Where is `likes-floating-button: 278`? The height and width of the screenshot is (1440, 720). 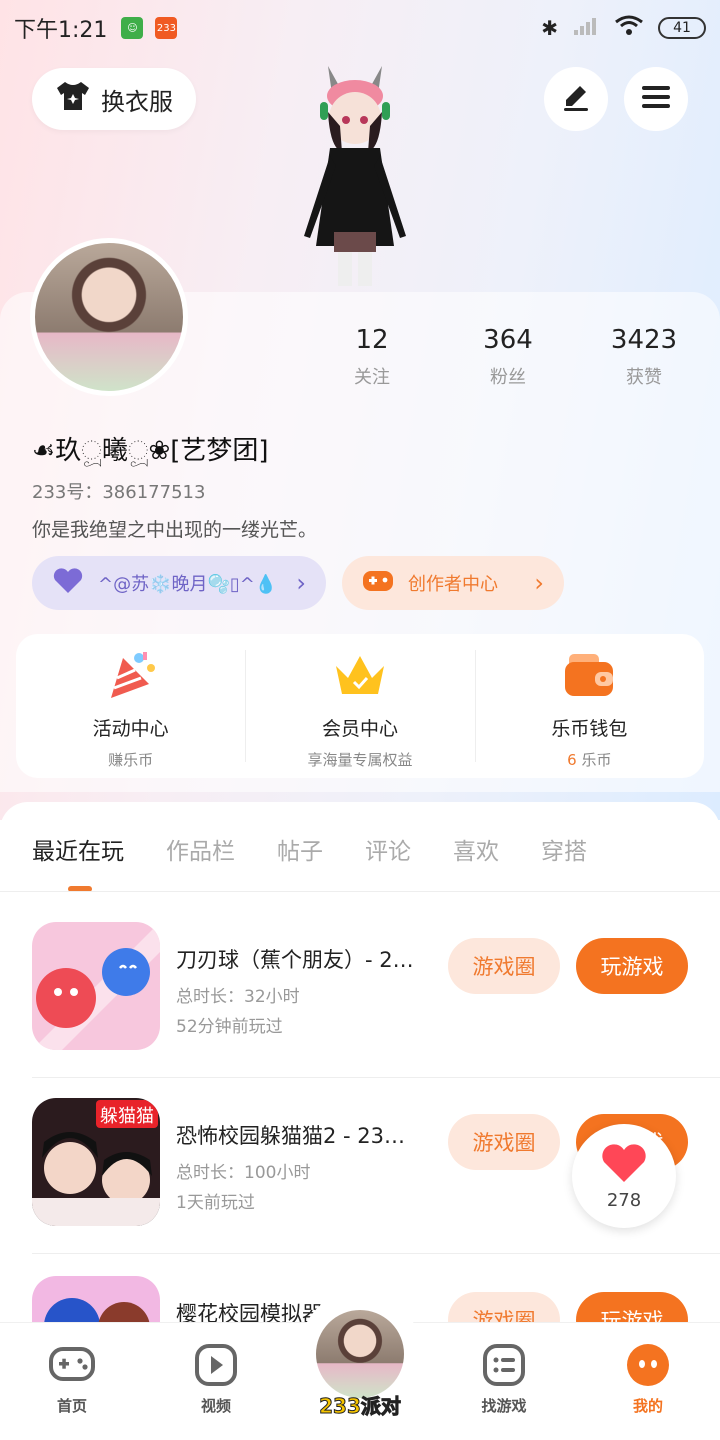
likes-floating-button: 278 is located at coordinates (624, 1176).